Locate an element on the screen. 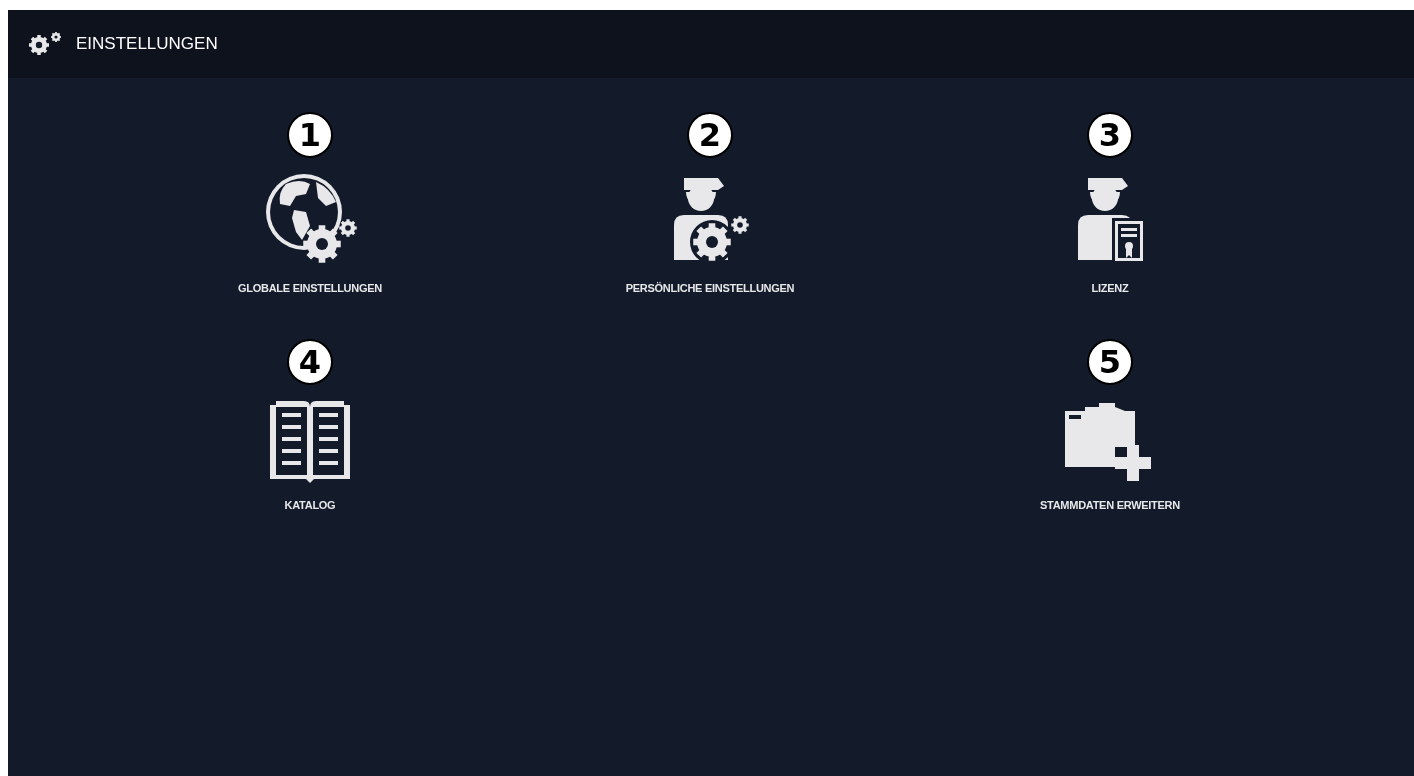 The height and width of the screenshot is (776, 1414). header-title: EINSTELLUNGEN is located at coordinates (147, 44).